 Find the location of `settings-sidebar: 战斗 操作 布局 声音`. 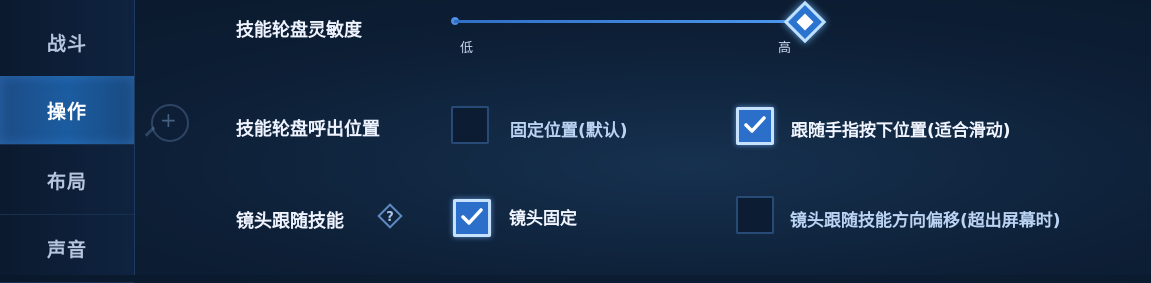

settings-sidebar: 战斗 操作 布局 声音 is located at coordinates (67, 141).